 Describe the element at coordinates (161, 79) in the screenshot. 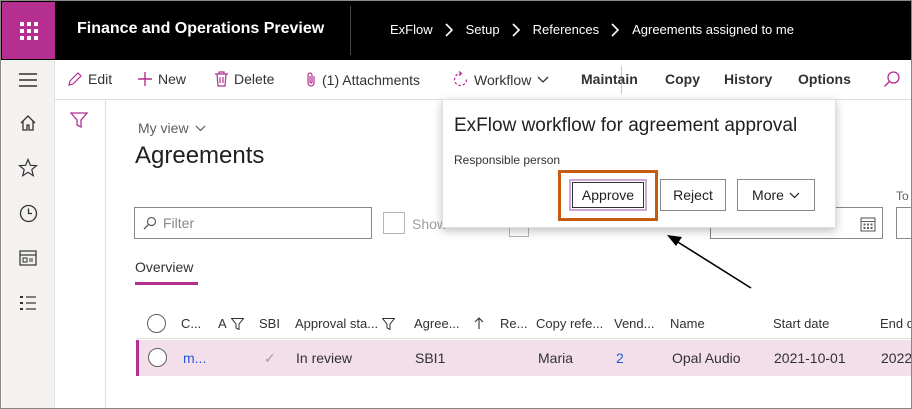

I see `new-button: New` at that location.